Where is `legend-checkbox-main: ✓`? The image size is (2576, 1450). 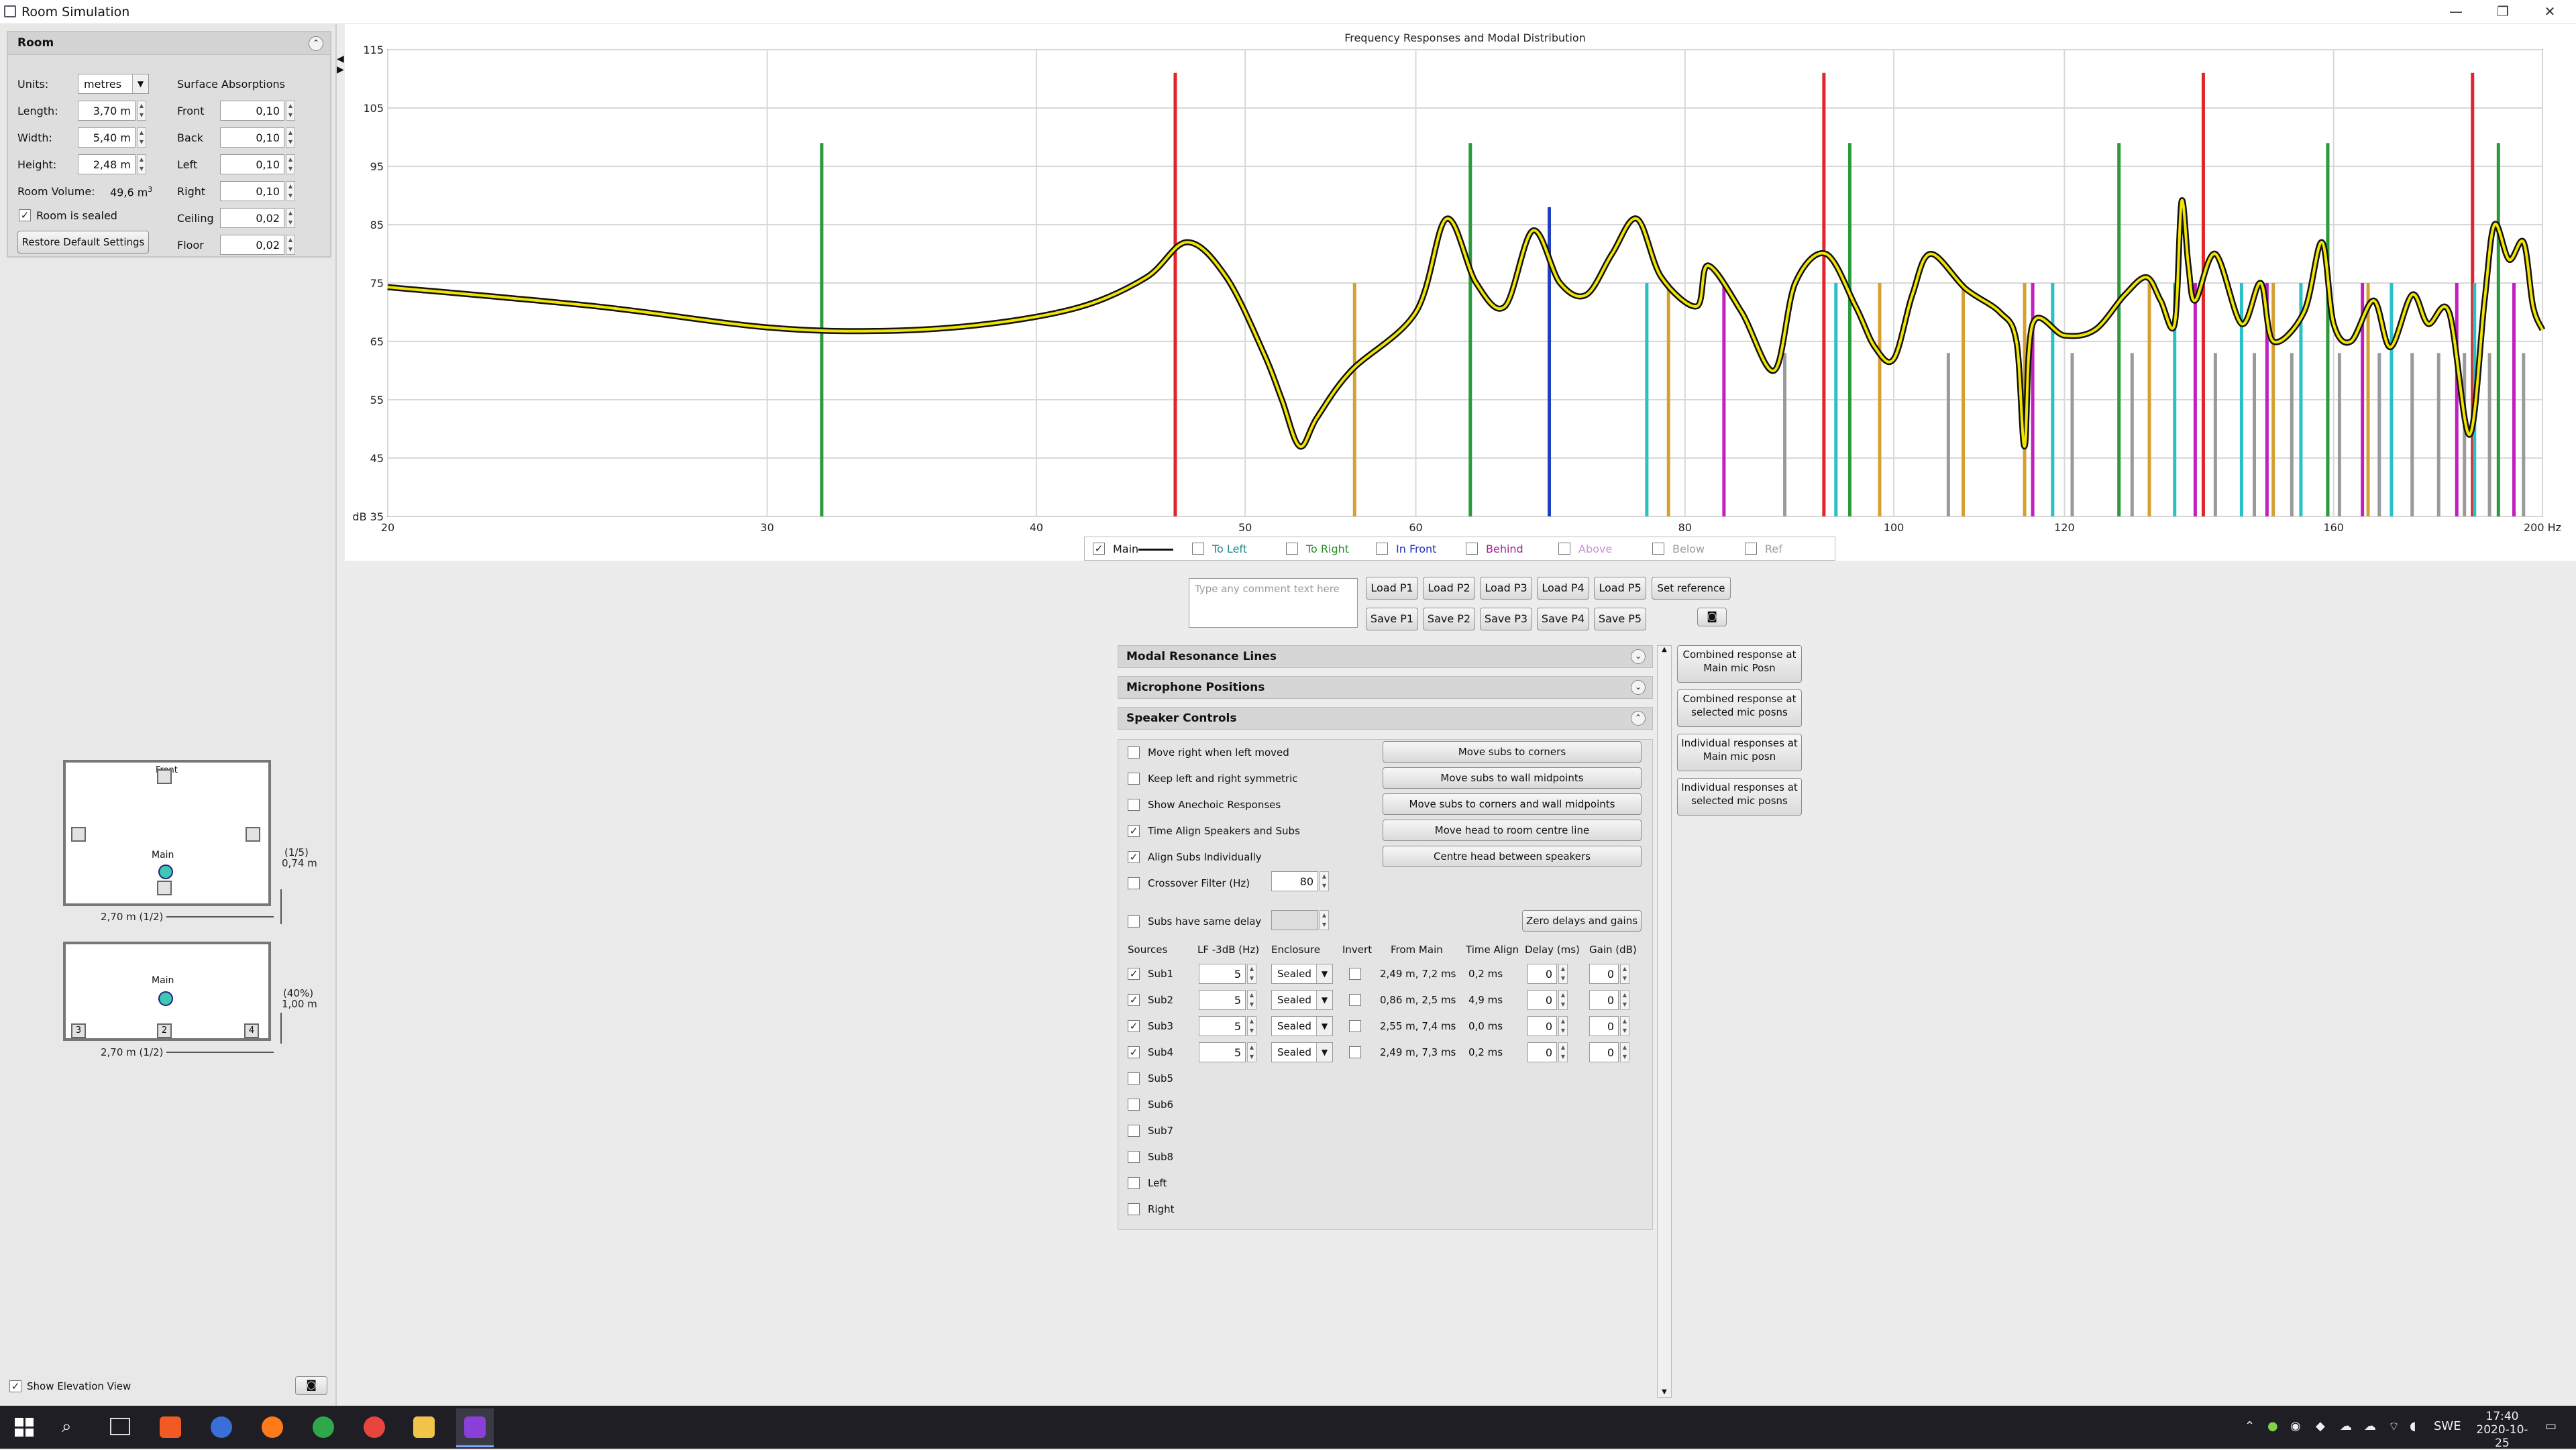
legend-checkbox-main: ✓ is located at coordinates (1099, 549).